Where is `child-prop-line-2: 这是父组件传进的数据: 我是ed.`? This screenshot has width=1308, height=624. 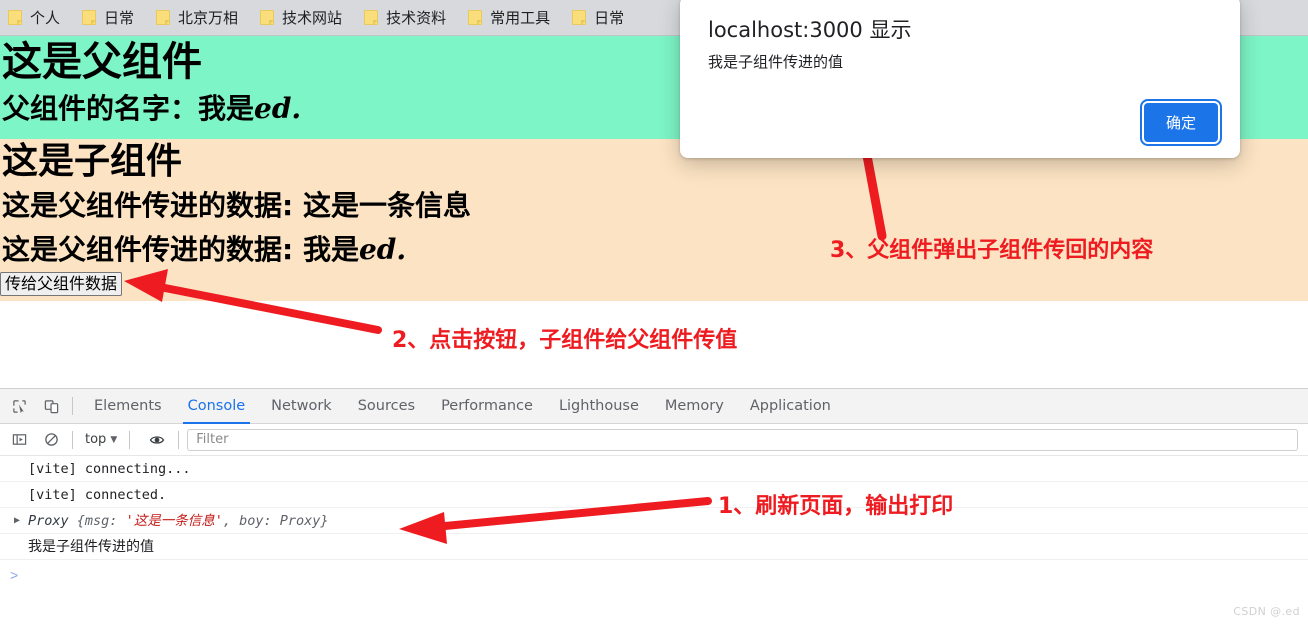
child-prop-line-2: 这是父组件传进的数据: 我是ed. is located at coordinates (204, 250).